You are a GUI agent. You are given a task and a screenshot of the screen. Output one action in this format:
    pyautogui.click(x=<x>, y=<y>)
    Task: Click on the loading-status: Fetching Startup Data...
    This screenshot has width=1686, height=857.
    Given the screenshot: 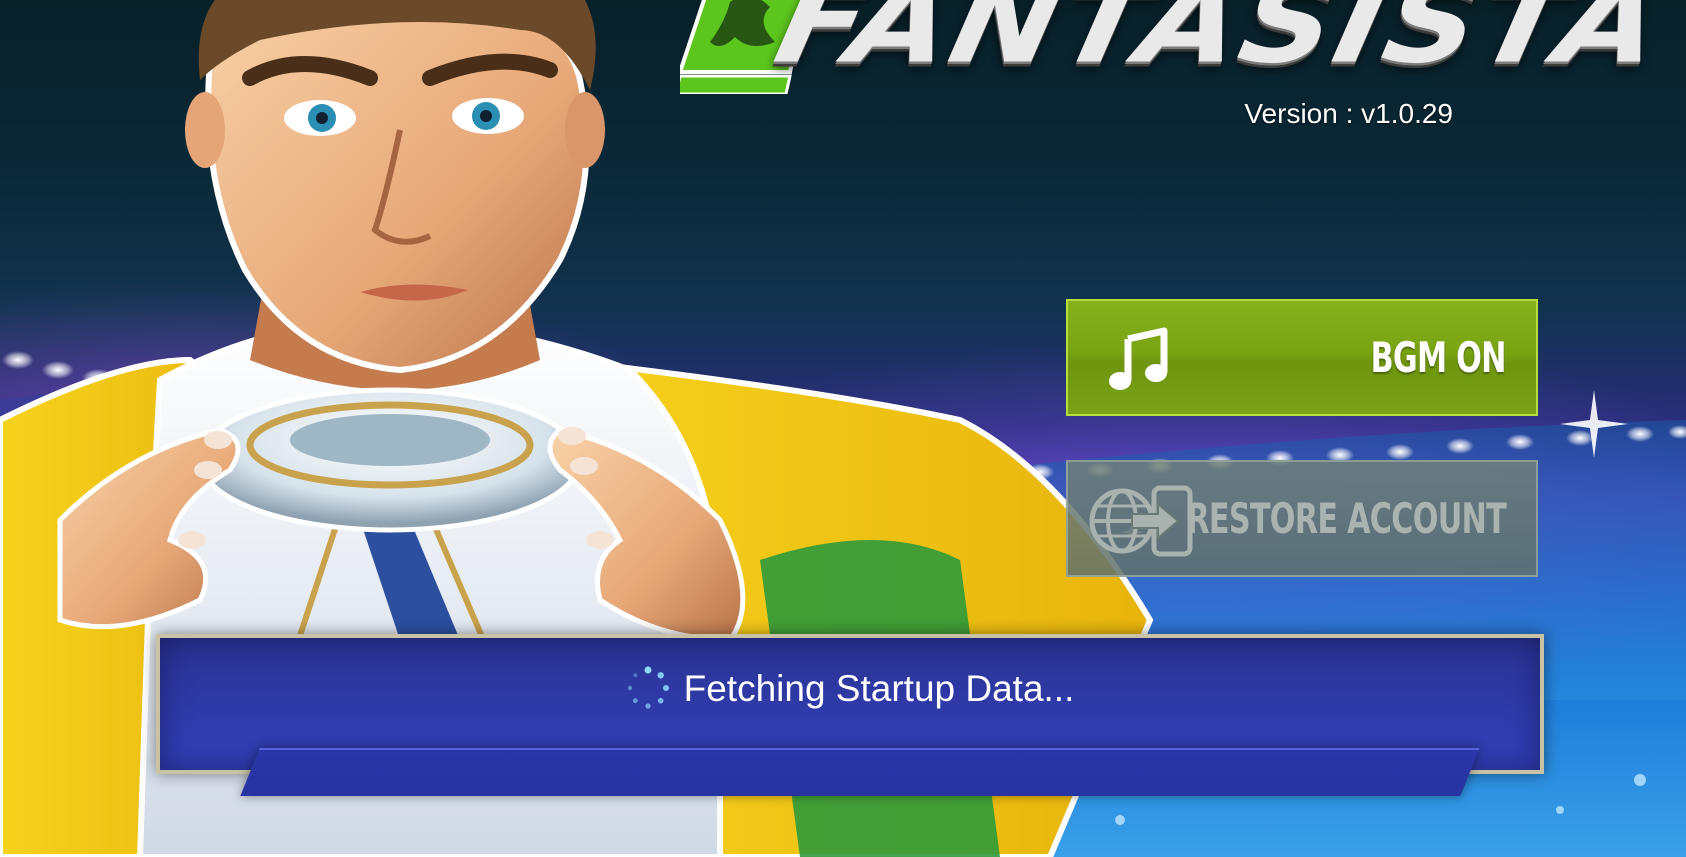 What is the action you would take?
    pyautogui.click(x=850, y=689)
    